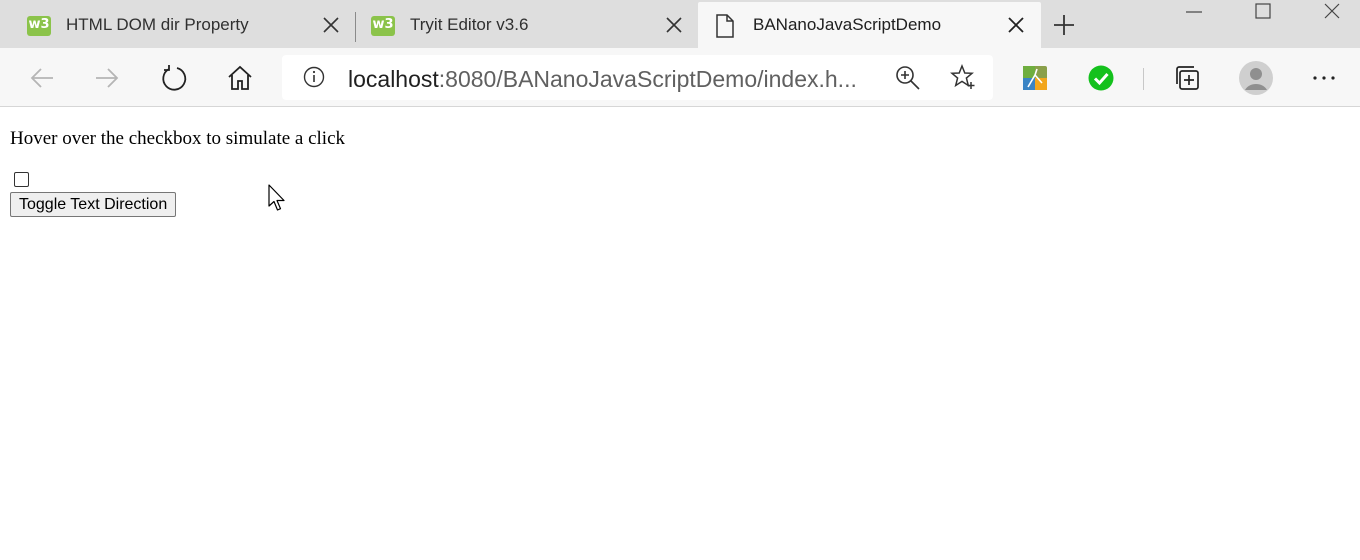 Image resolution: width=1360 pixels, height=560 pixels. I want to click on green-check-icon, so click(1101, 78).